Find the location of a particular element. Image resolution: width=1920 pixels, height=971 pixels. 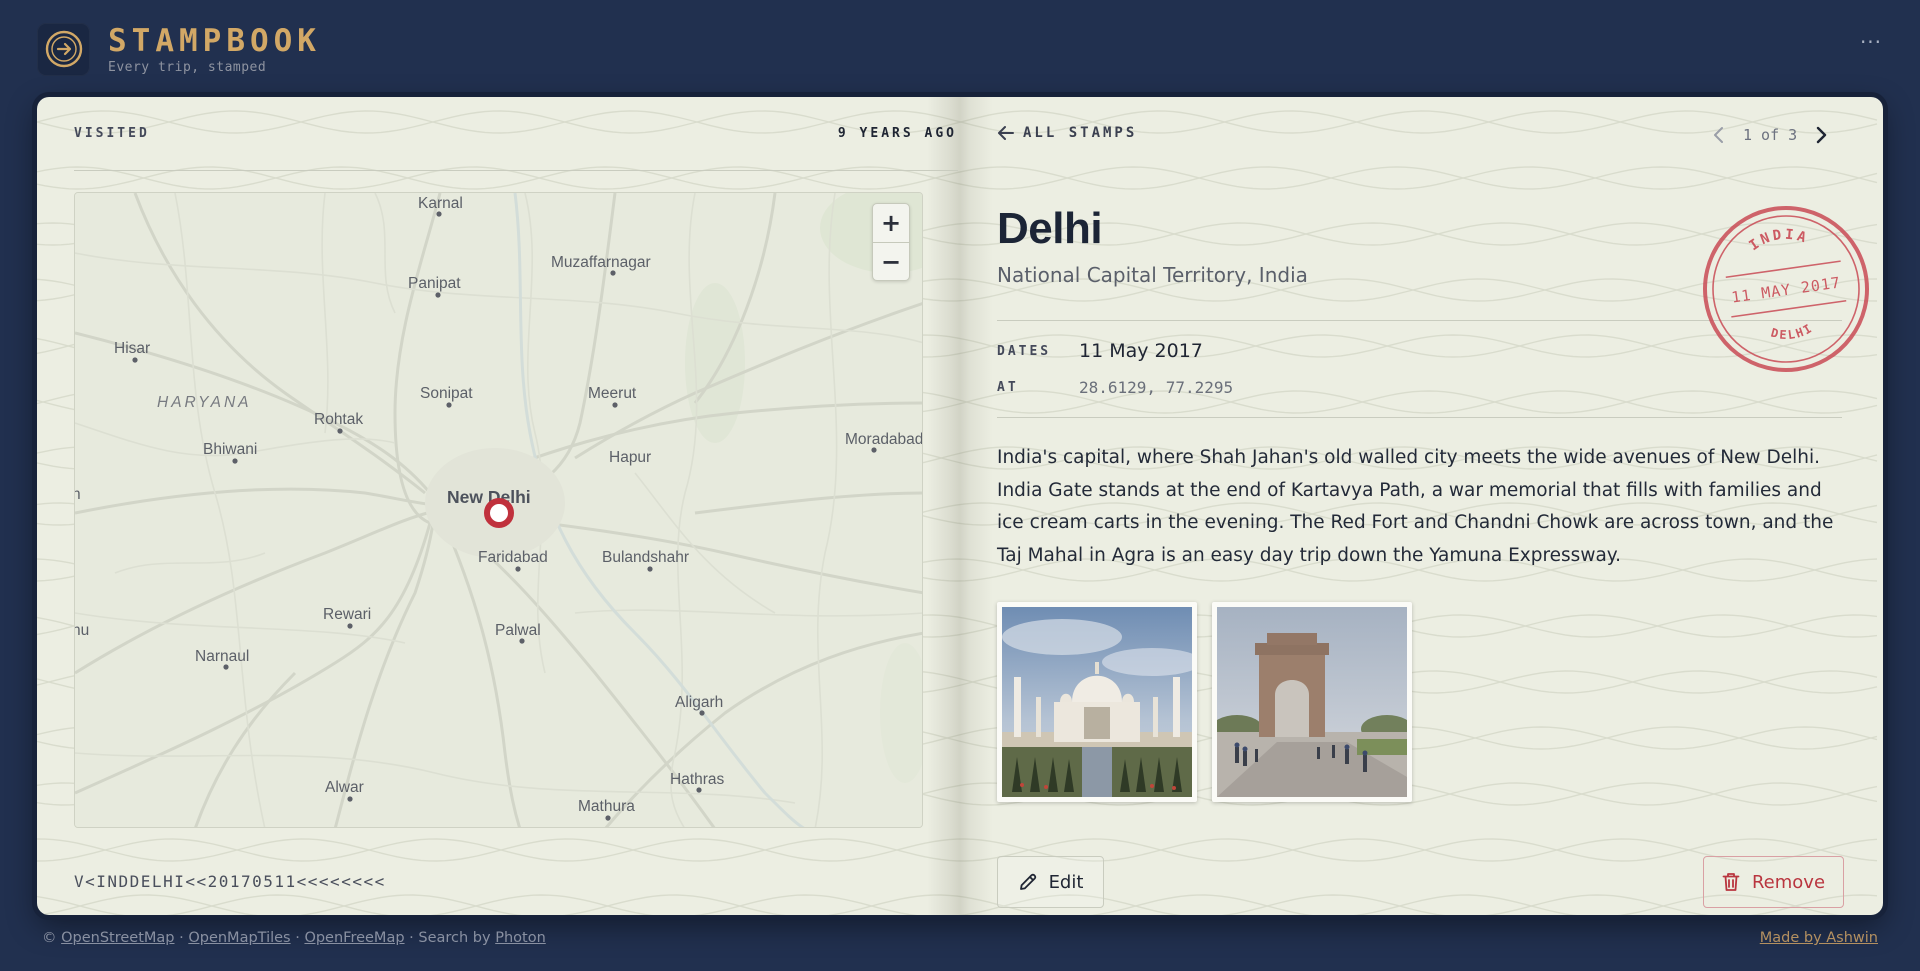

machine-readable-zone: V<INDDELHI<<20170511<<<<<<<< is located at coordinates (230, 881).